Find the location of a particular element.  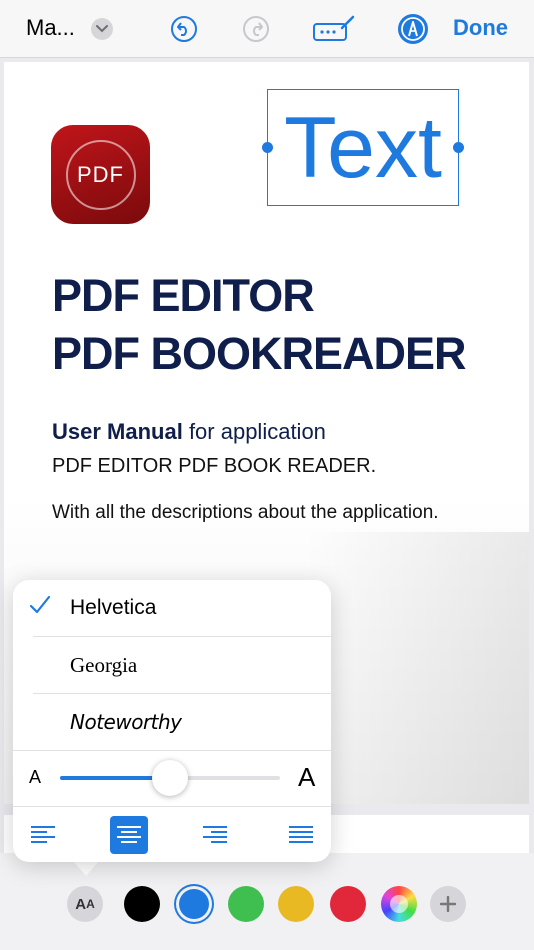

color-swatch-yellow is located at coordinates (296, 904).